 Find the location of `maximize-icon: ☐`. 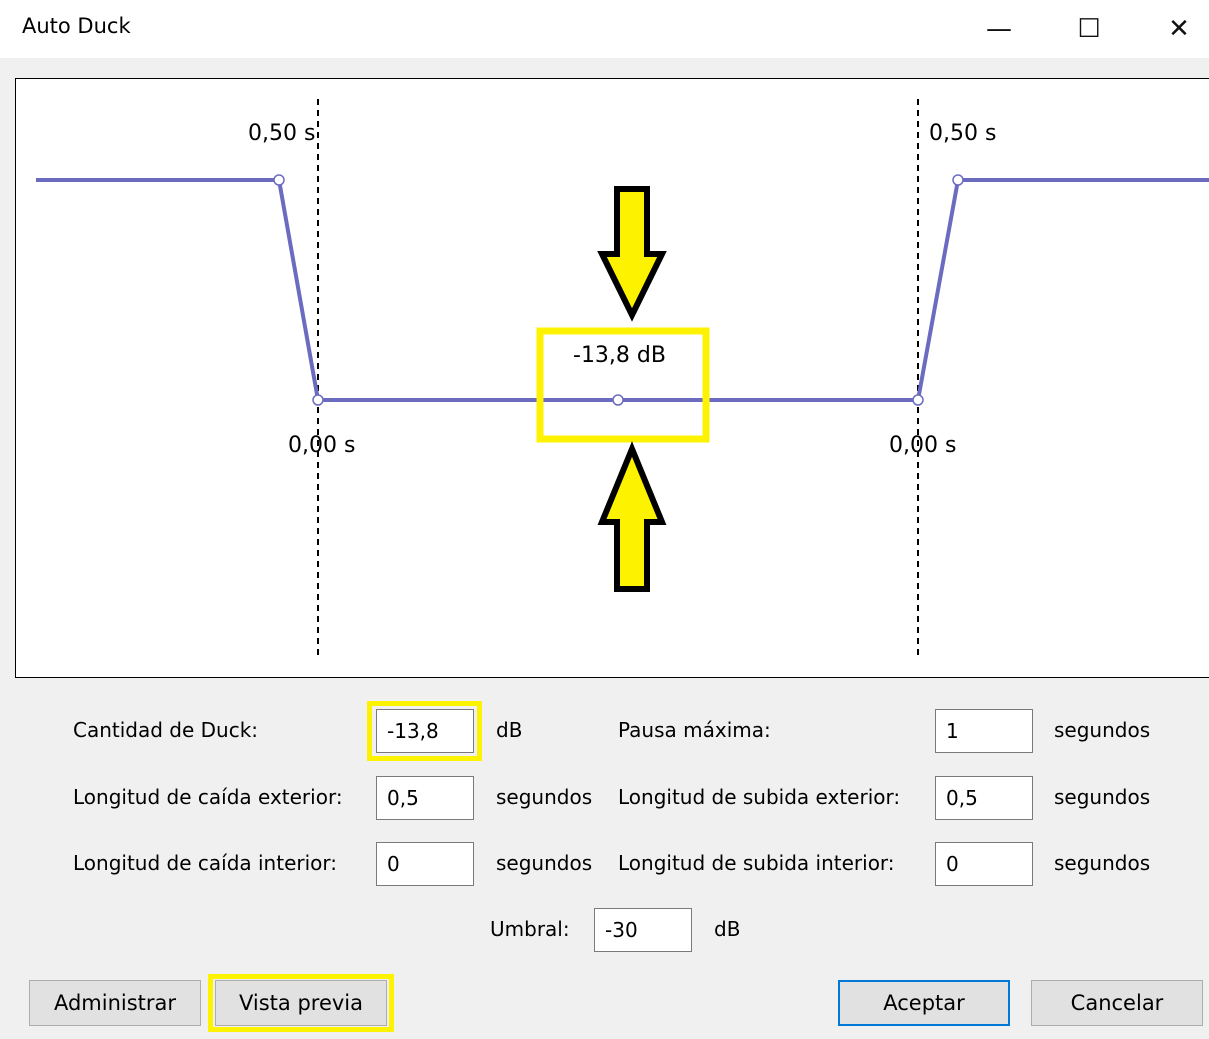

maximize-icon: ☐ is located at coordinates (1089, 29).